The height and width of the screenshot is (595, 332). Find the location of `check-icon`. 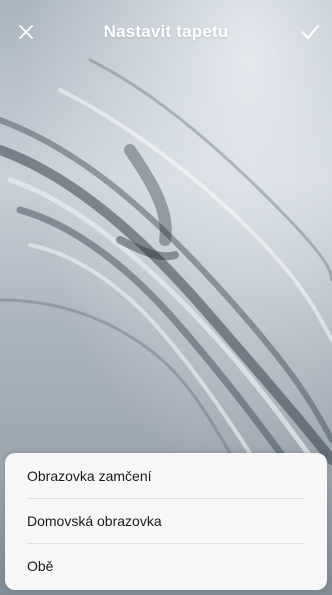

check-icon is located at coordinates (310, 32).